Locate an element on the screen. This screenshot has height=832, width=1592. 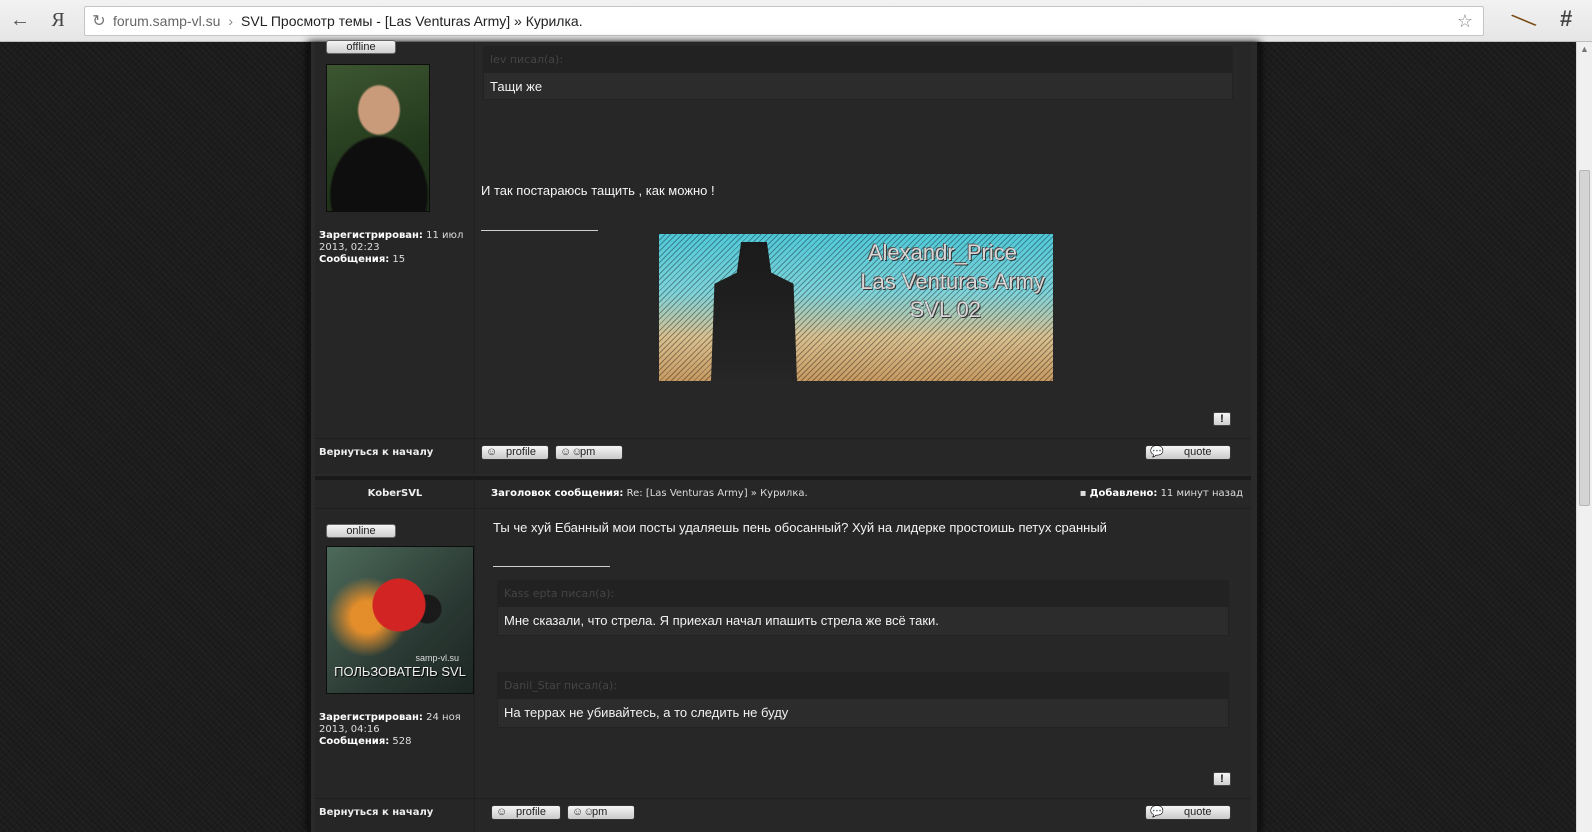
quote-author: Kass epta писал(а): is located at coordinates (863, 594).